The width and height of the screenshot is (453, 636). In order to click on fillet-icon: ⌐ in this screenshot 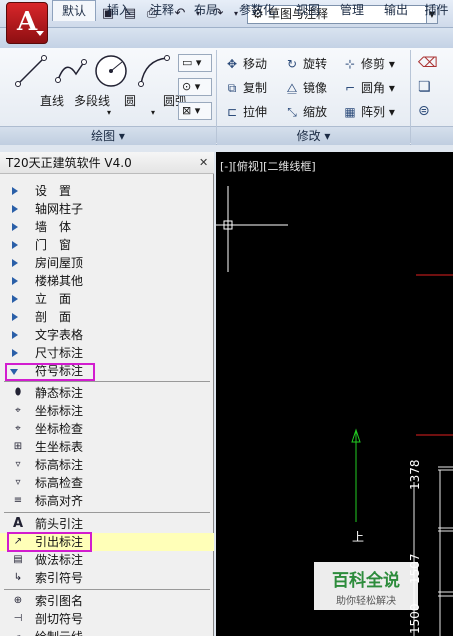, I will do `click(350, 88)`.